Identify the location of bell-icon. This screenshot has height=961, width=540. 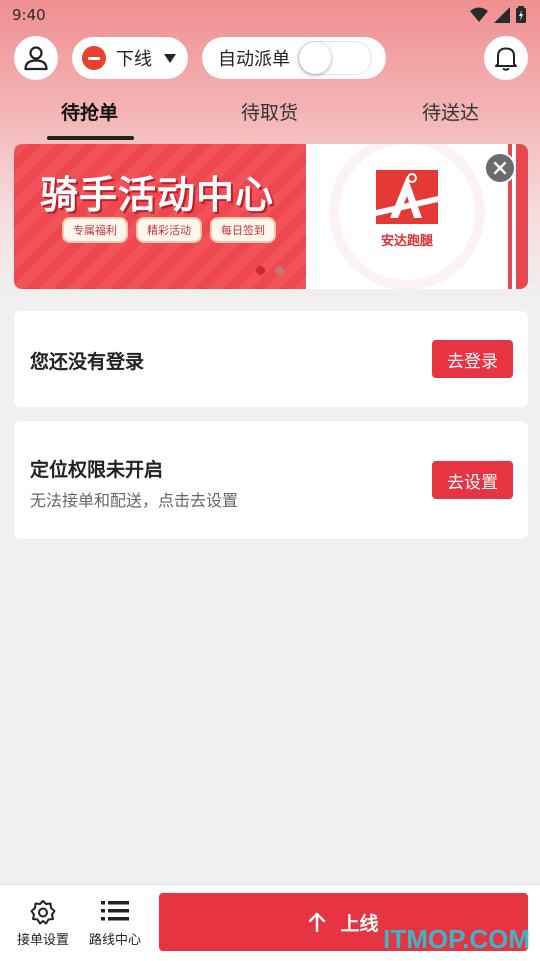
(506, 59).